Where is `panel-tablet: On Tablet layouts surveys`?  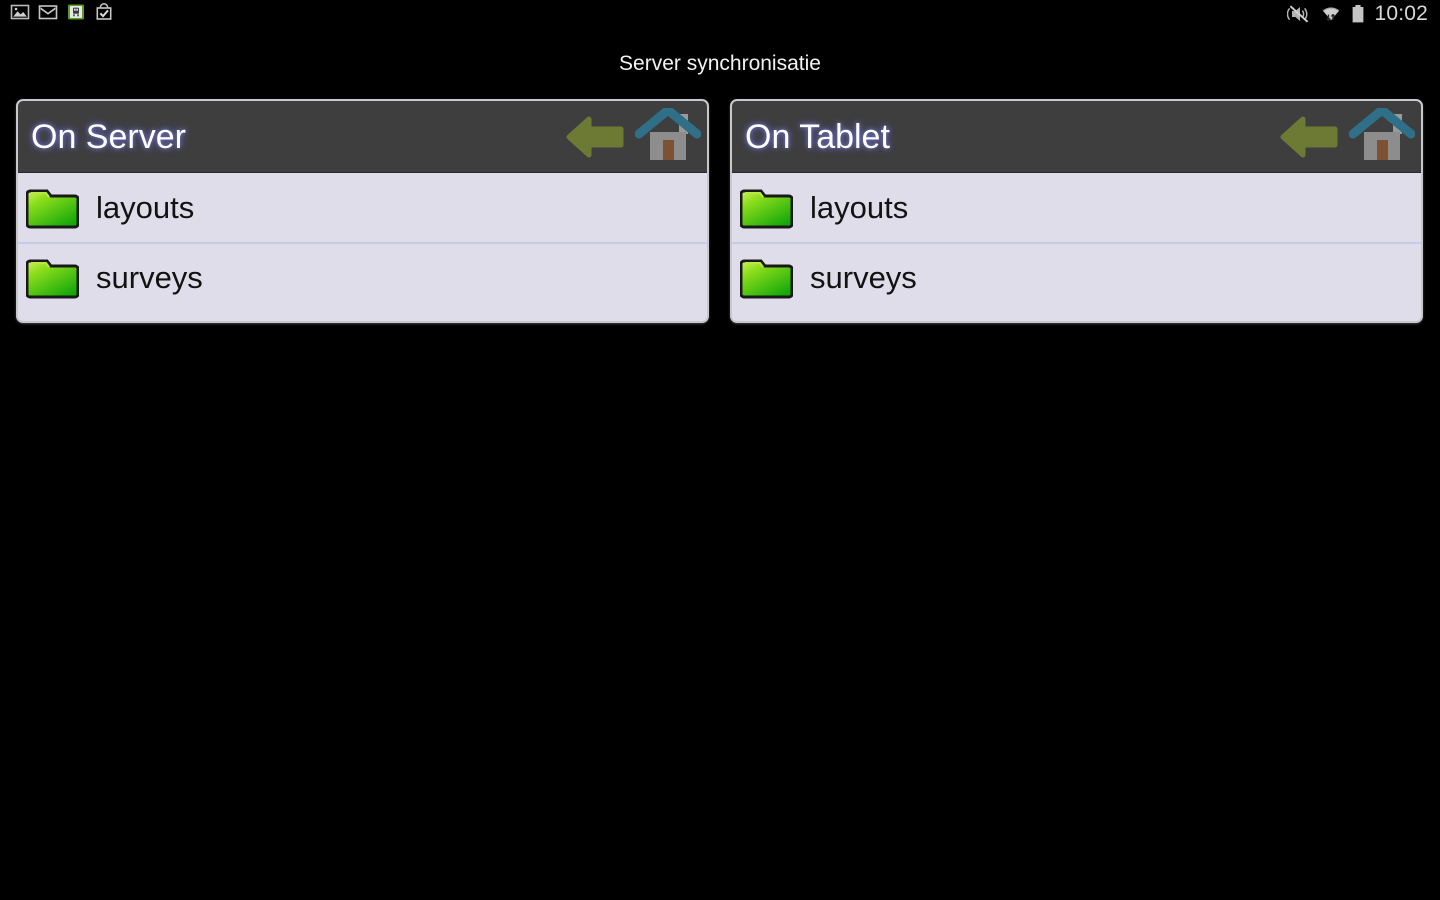
panel-tablet: On Tablet layouts surveys is located at coordinates (1076, 211).